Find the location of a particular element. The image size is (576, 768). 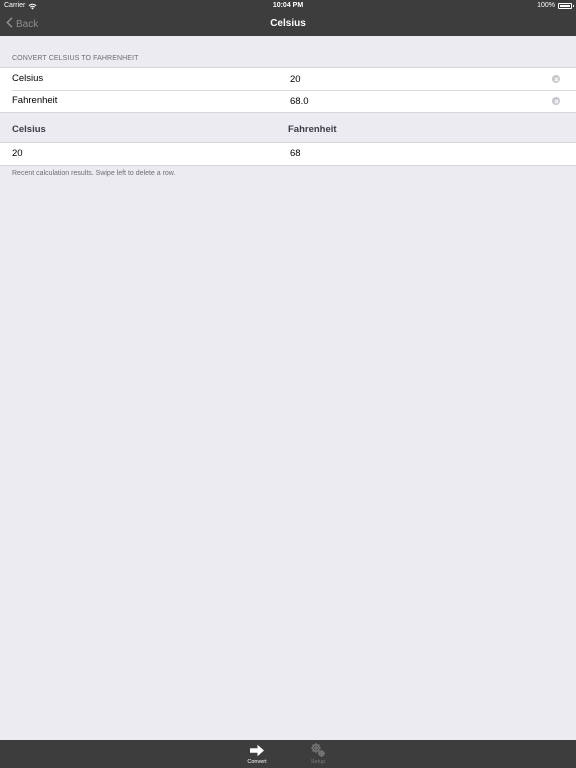

celsius-input is located at coordinates (415, 79).